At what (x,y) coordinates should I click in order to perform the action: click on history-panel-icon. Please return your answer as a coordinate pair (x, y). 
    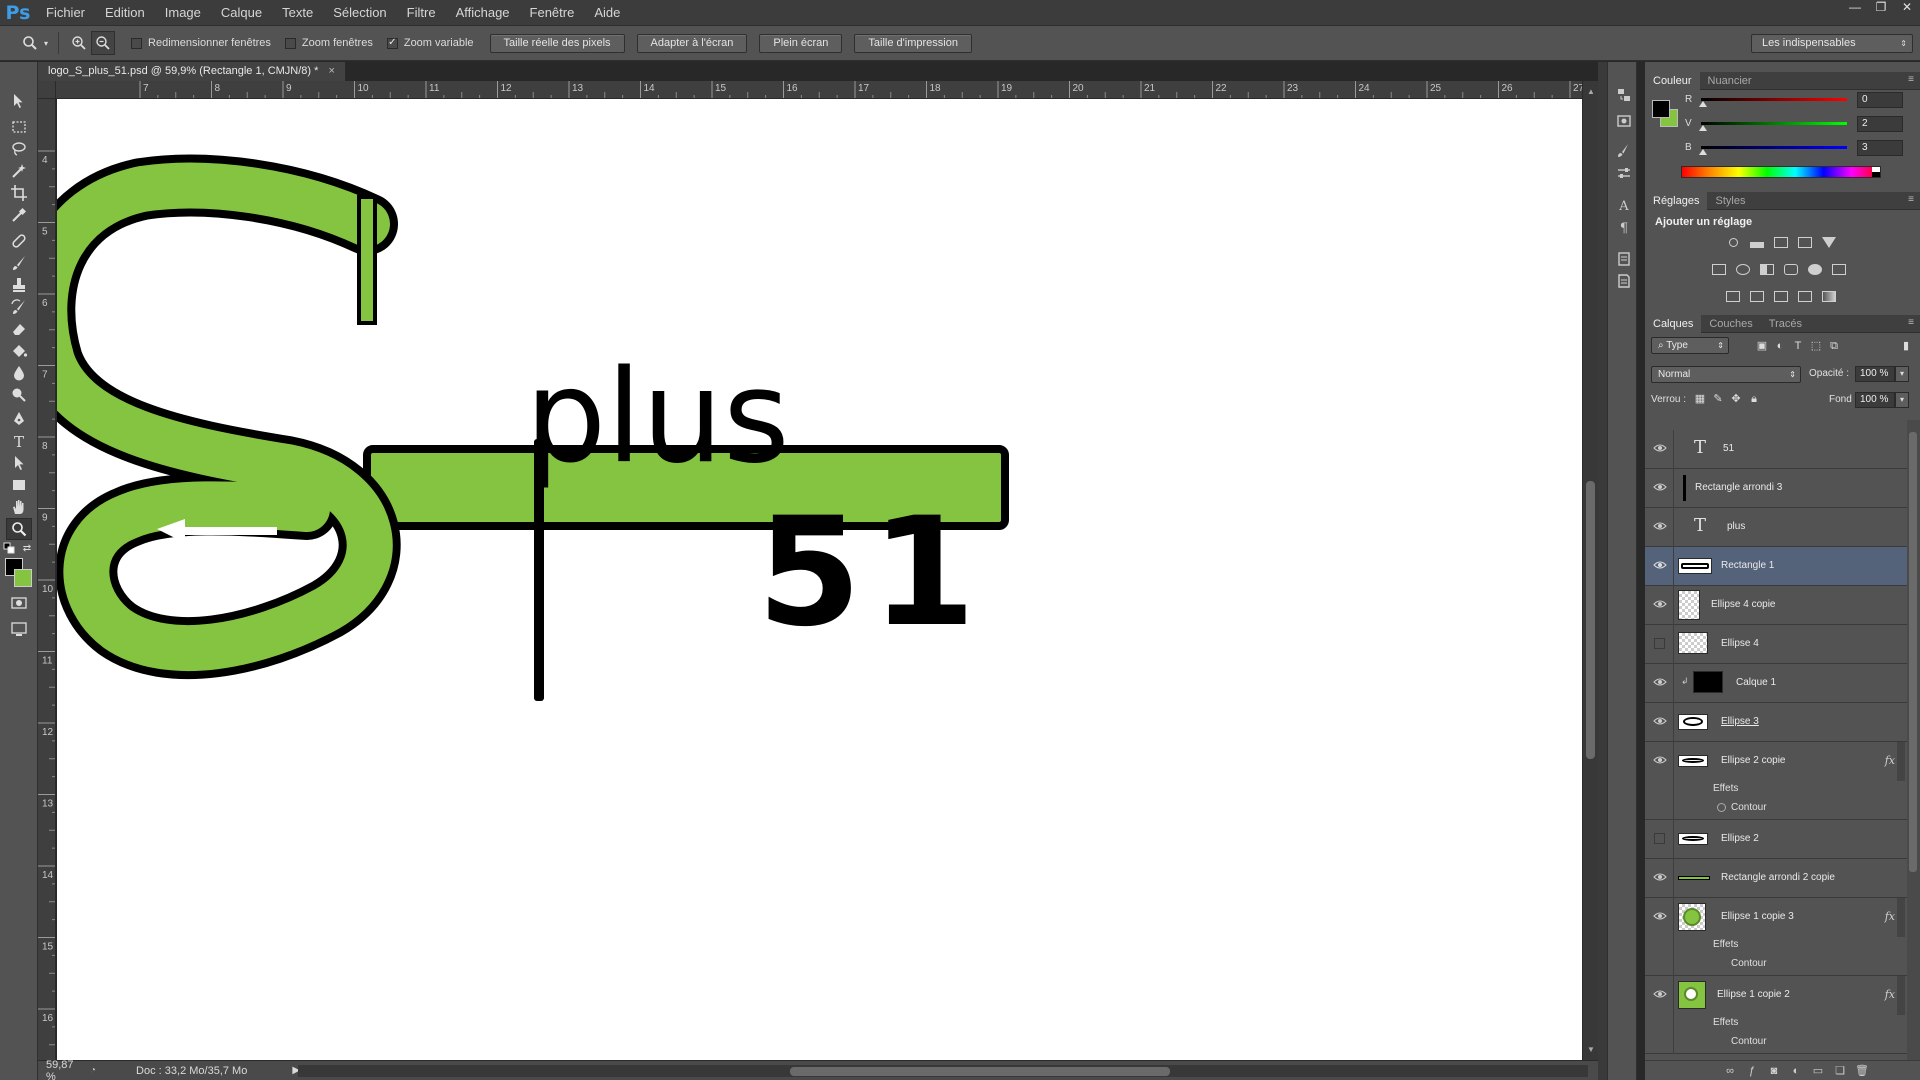
    Looking at the image, I should click on (1624, 95).